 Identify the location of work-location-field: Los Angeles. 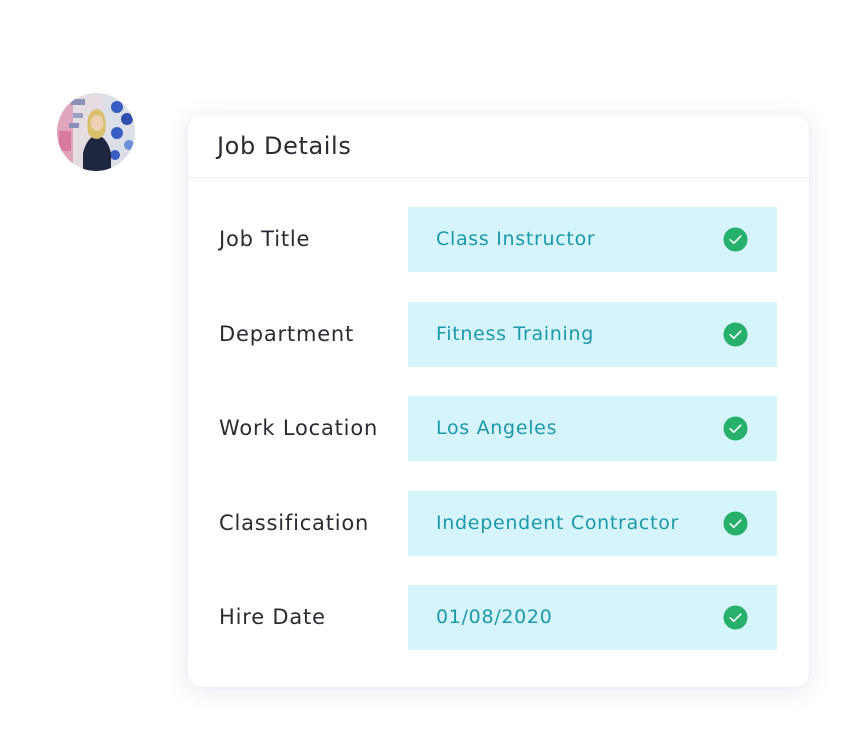
(592, 428).